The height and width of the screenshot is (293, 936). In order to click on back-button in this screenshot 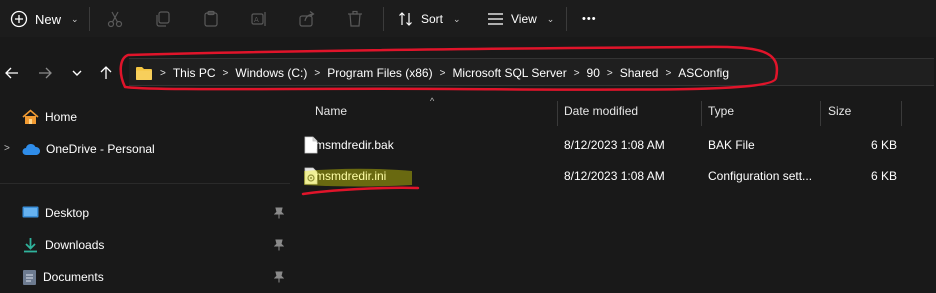, I will do `click(12, 73)`.